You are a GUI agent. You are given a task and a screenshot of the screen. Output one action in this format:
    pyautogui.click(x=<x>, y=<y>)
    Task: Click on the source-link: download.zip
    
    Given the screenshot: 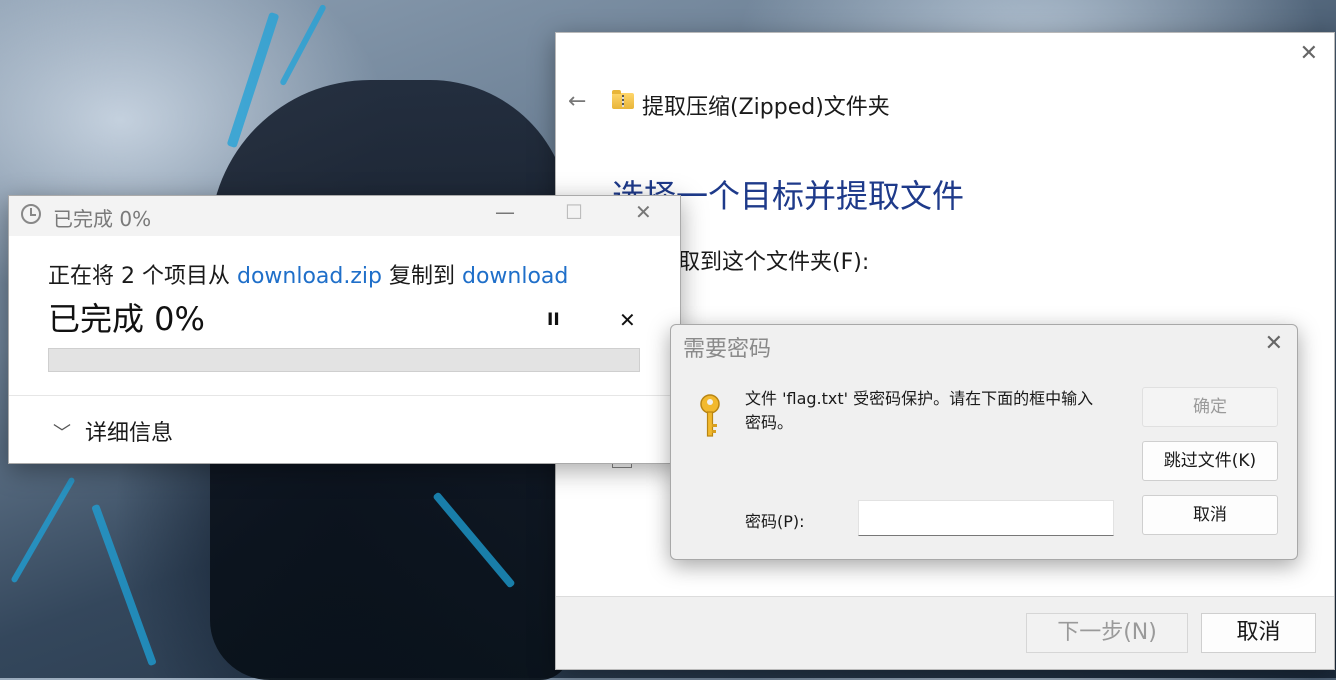 What is the action you would take?
    pyautogui.click(x=309, y=276)
    